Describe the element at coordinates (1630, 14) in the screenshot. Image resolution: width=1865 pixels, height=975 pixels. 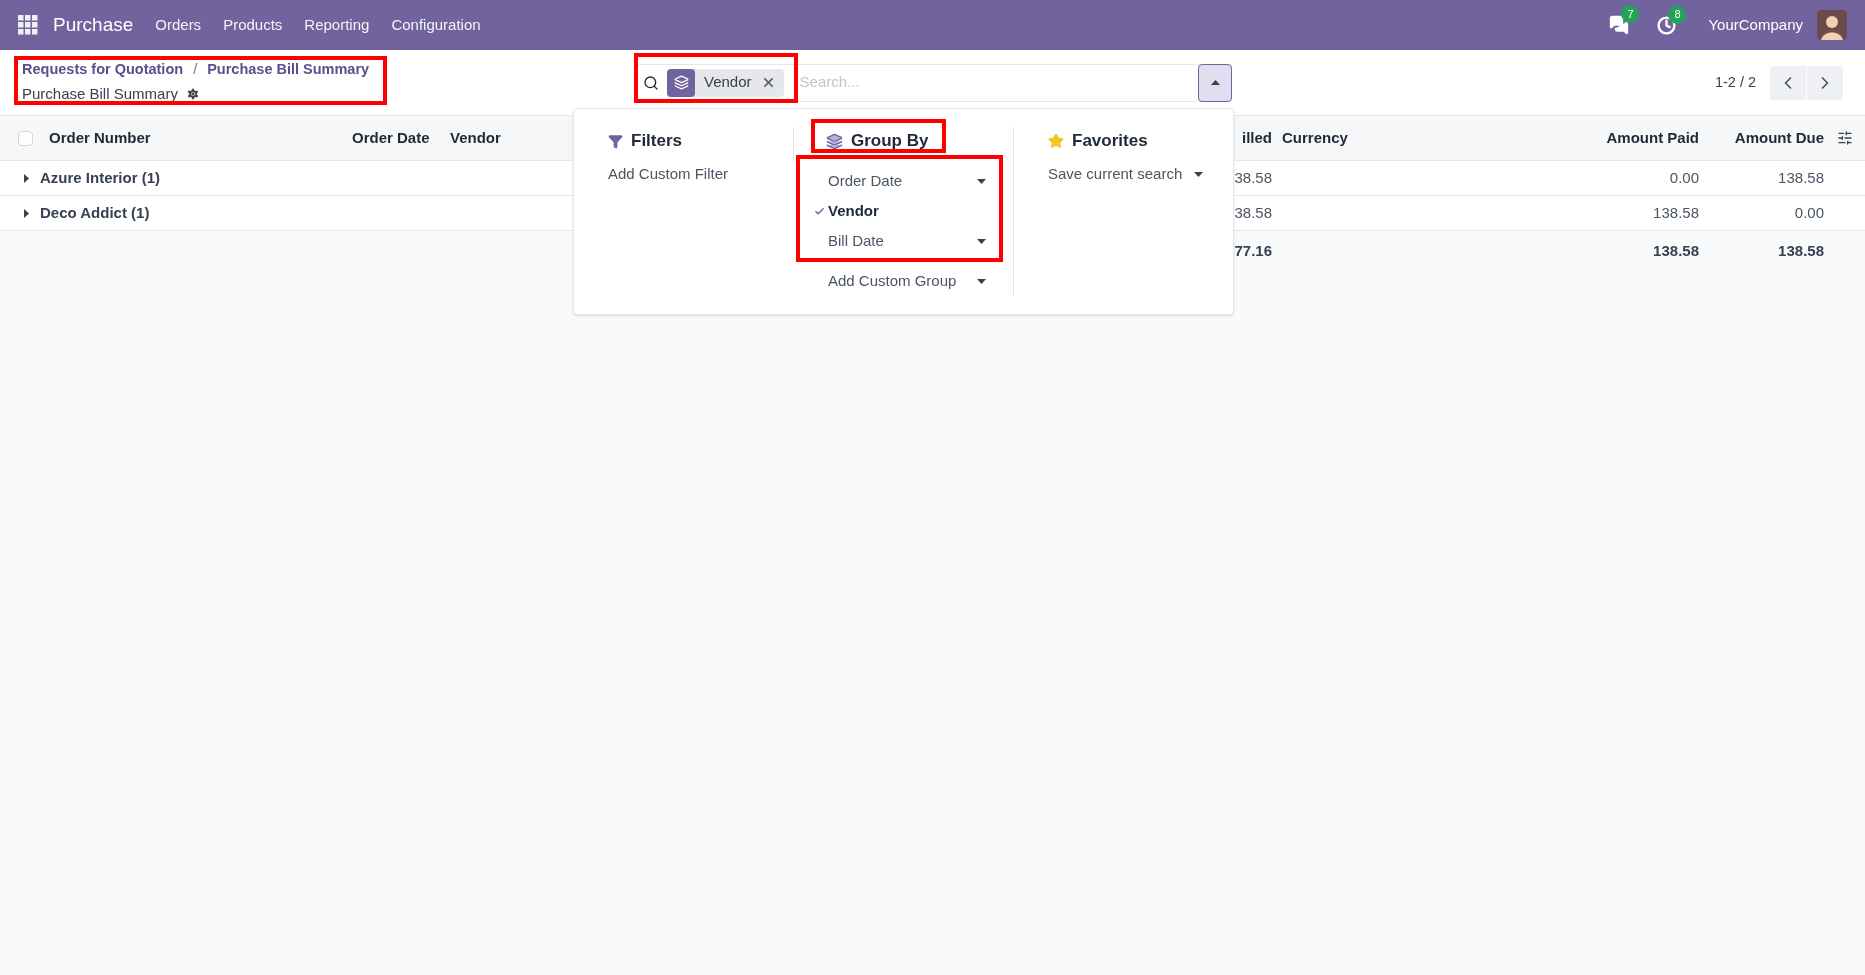
I see `notification-badge: 7` at that location.